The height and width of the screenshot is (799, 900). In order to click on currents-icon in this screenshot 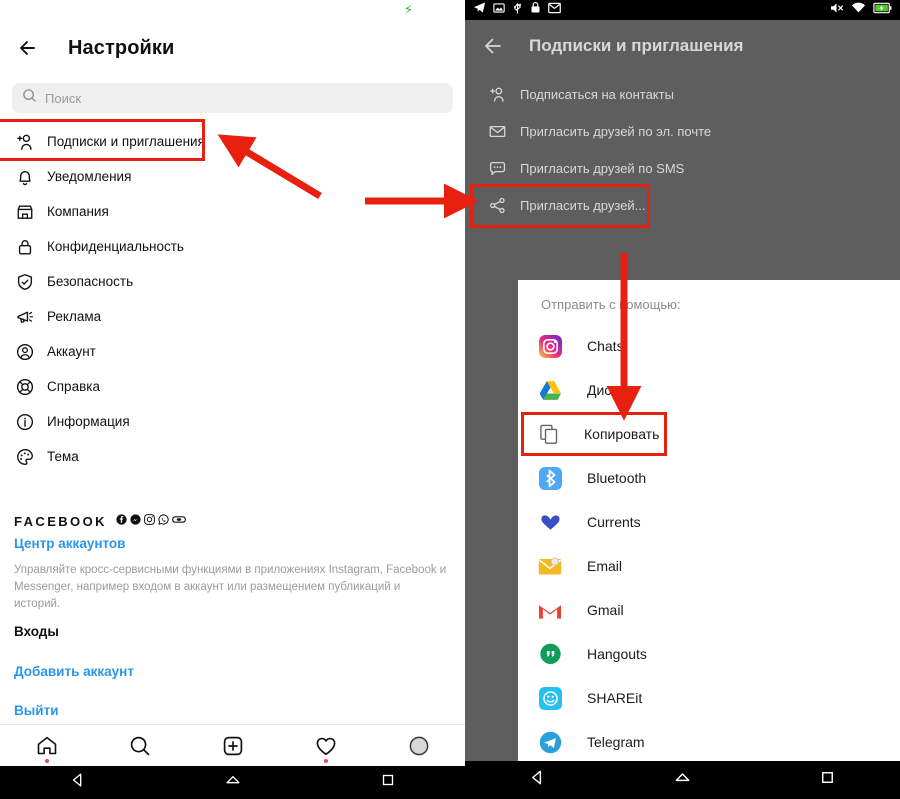, I will do `click(550, 522)`.